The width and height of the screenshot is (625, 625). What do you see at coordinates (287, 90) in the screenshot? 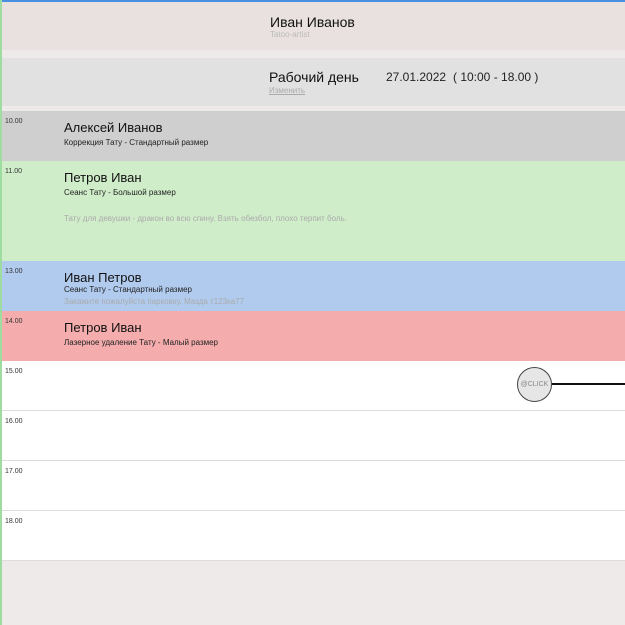
I see `change-workday-link: Изменить` at bounding box center [287, 90].